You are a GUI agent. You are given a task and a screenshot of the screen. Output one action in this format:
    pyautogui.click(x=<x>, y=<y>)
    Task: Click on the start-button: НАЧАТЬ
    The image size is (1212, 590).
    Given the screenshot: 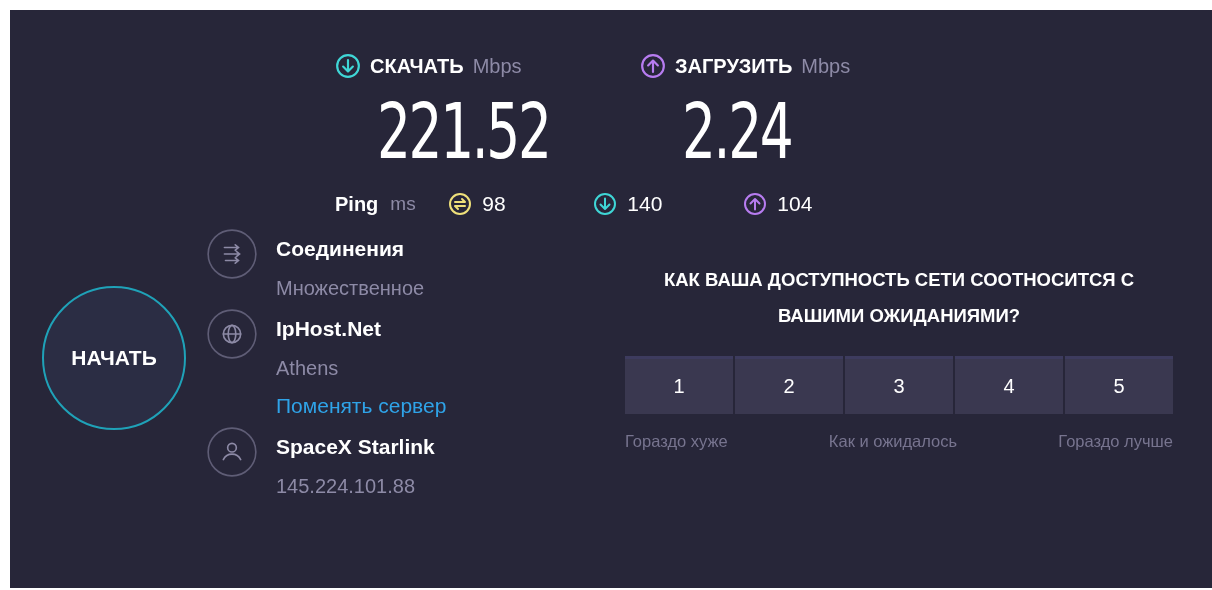 What is the action you would take?
    pyautogui.click(x=114, y=358)
    